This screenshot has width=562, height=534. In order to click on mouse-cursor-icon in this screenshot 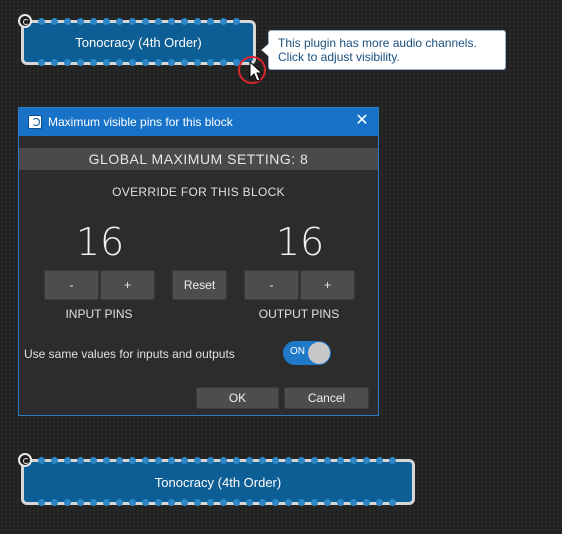, I will do `click(256, 71)`.